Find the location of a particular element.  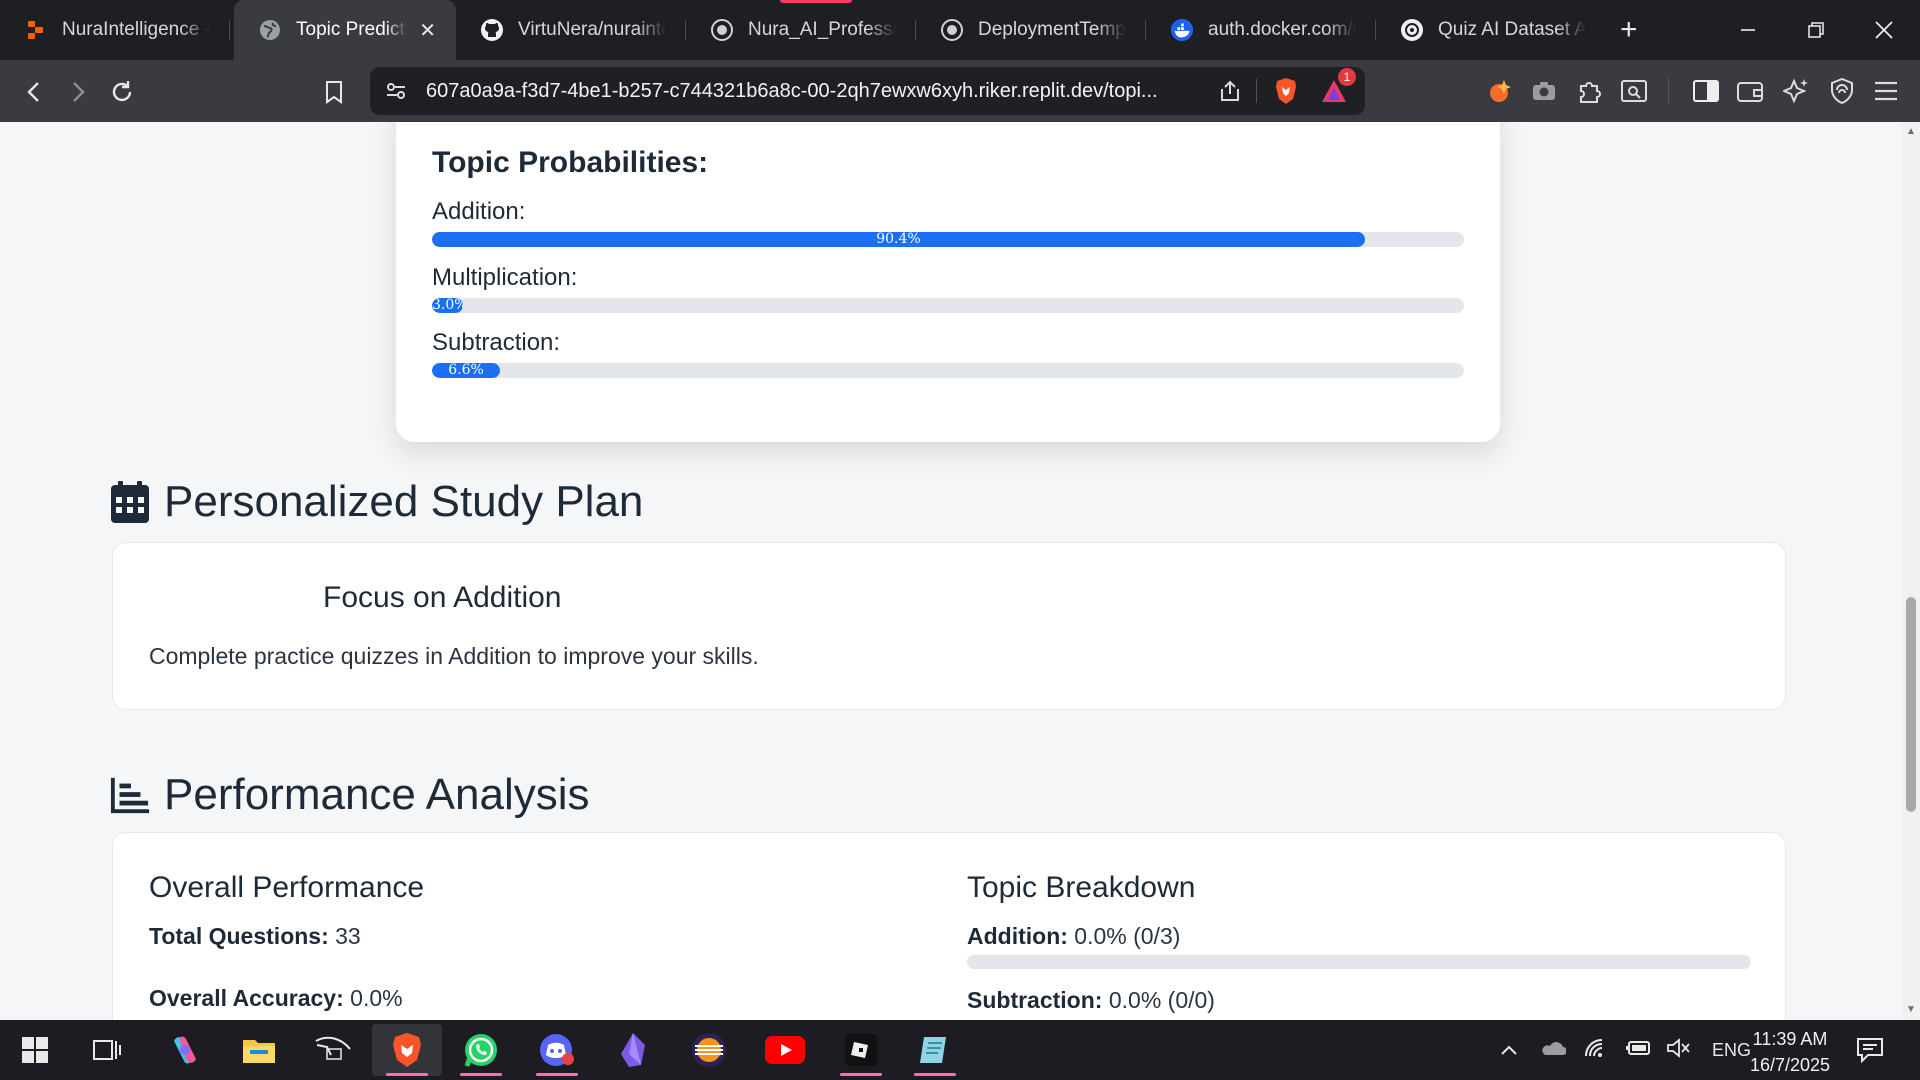

site-settings-icon is located at coordinates (396, 91).